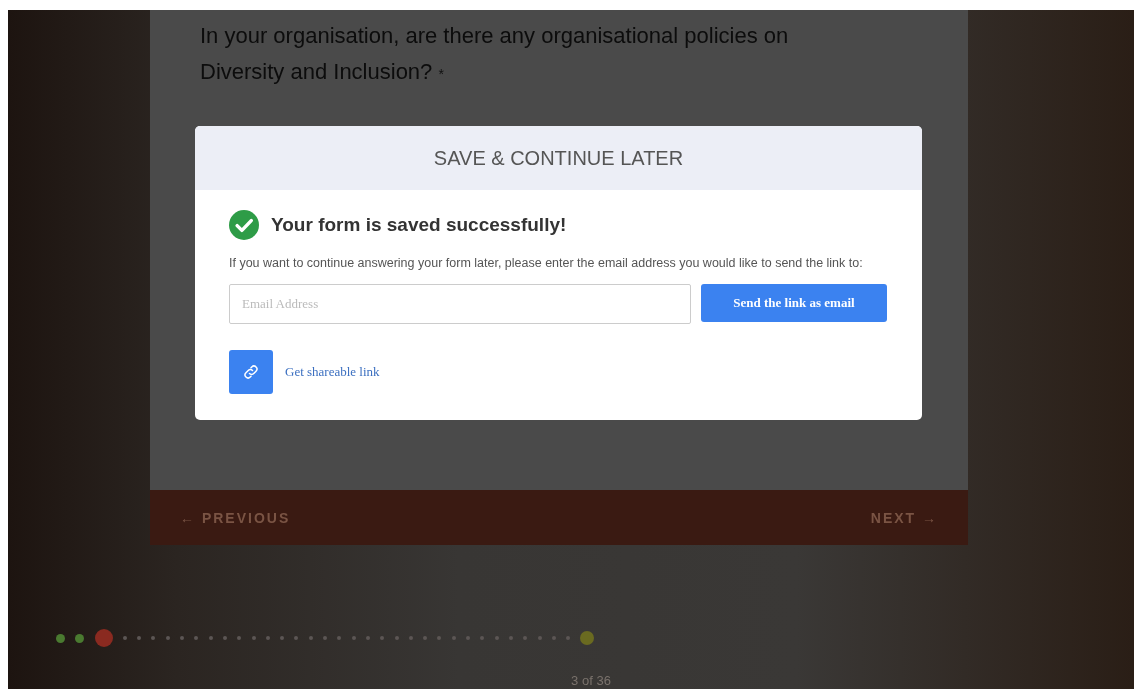 This screenshot has height=689, width=1134. Describe the element at coordinates (332, 372) in the screenshot. I see `shareable-link: Get shareable link` at that location.